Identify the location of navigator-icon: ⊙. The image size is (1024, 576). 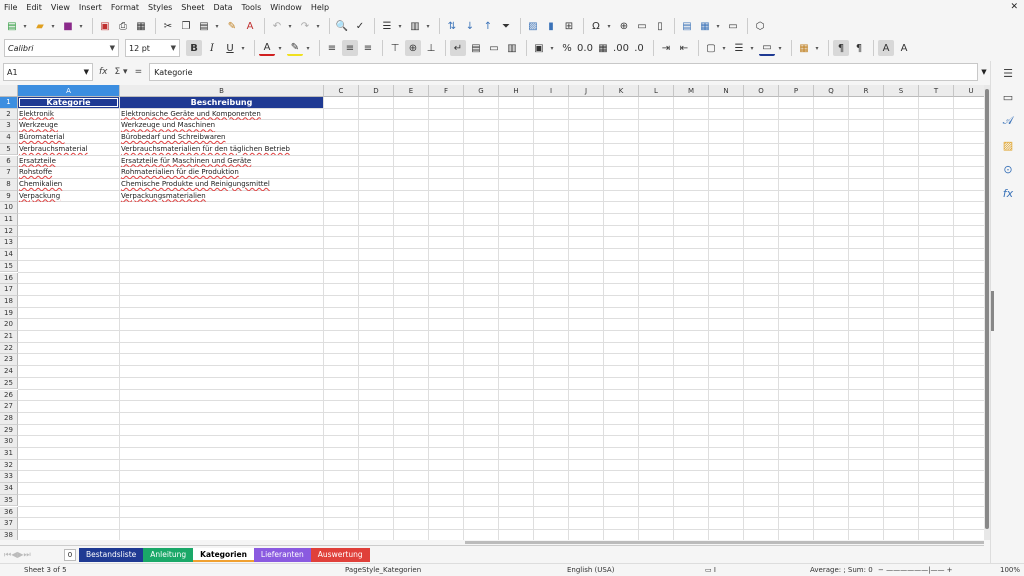
(1007, 169).